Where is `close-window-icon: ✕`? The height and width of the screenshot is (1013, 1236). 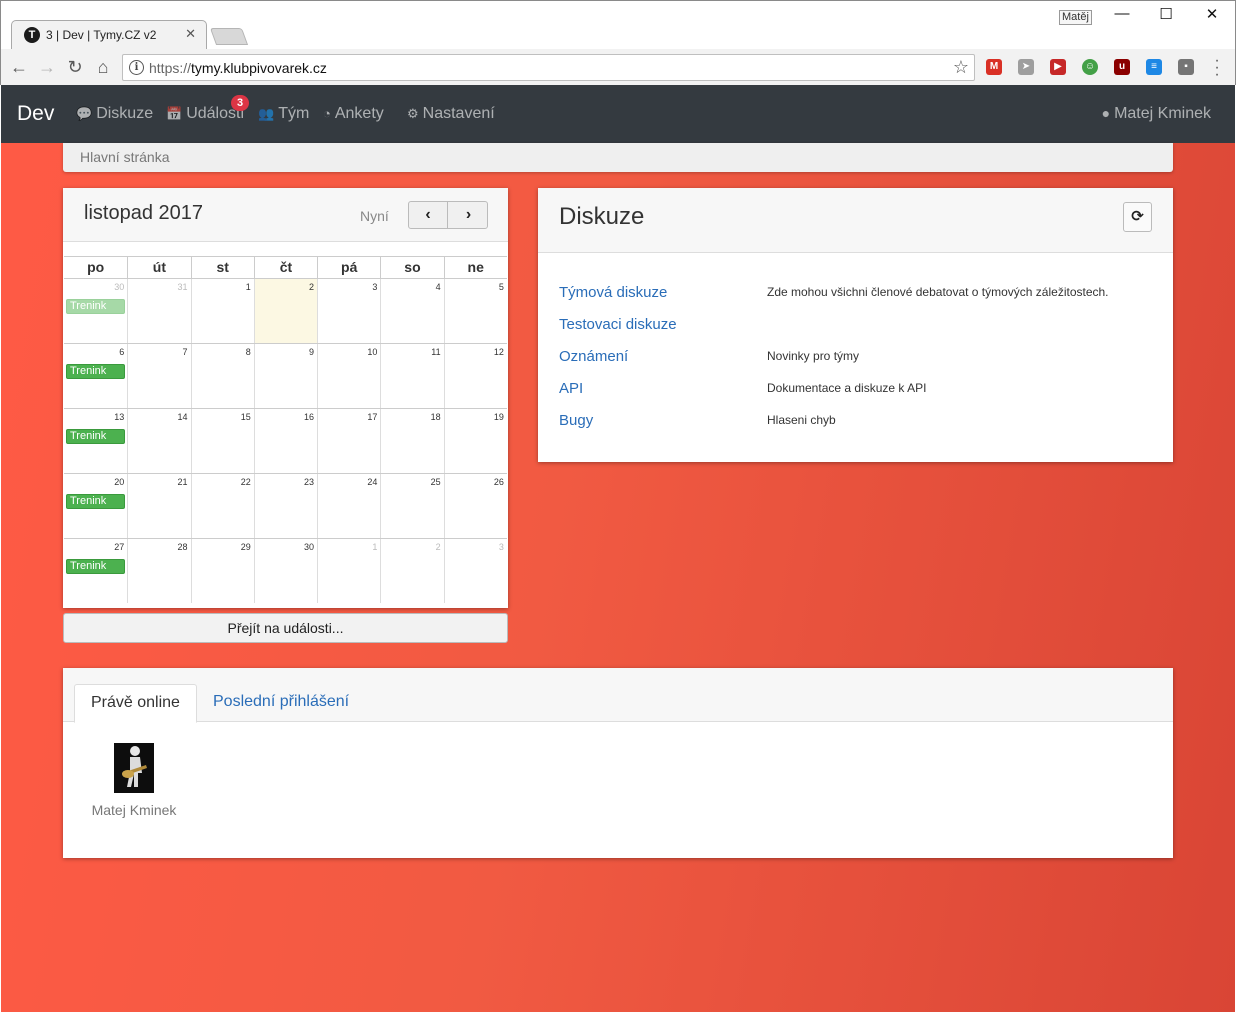
close-window-icon: ✕ is located at coordinates (1212, 14).